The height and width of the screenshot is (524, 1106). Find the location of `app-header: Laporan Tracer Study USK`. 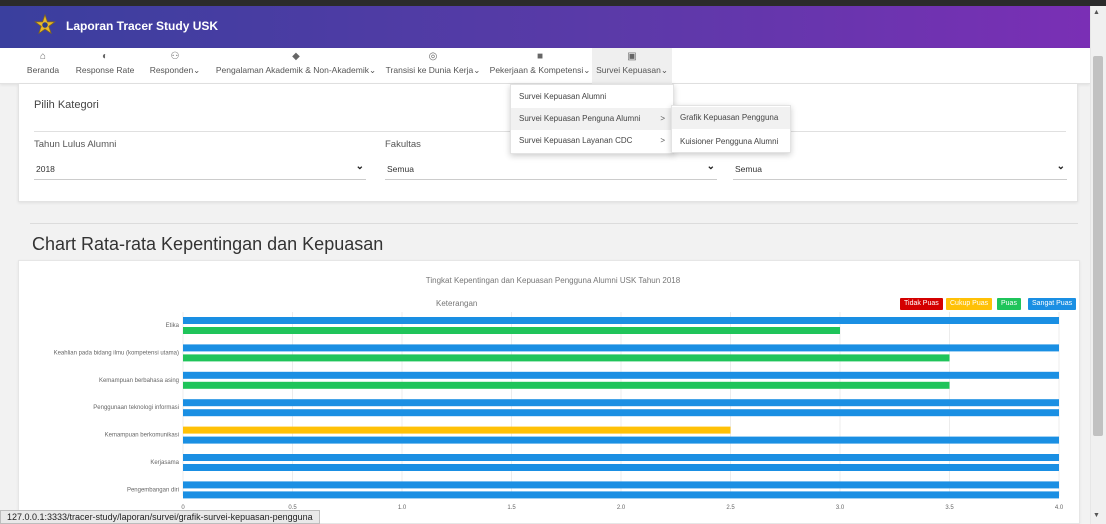

app-header: Laporan Tracer Study USK is located at coordinates (545, 27).